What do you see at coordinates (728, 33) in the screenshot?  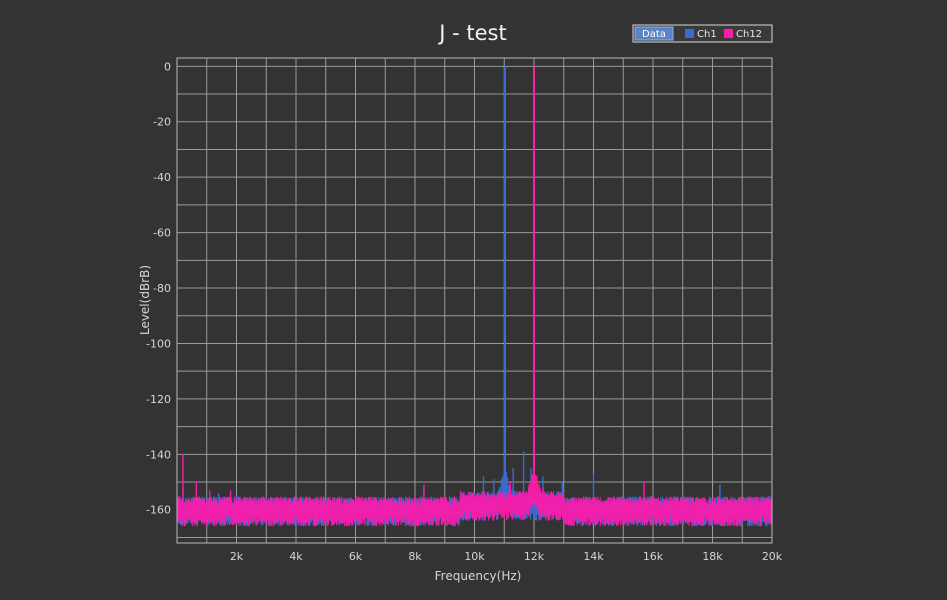 I see `legend-ch12-swatch` at bounding box center [728, 33].